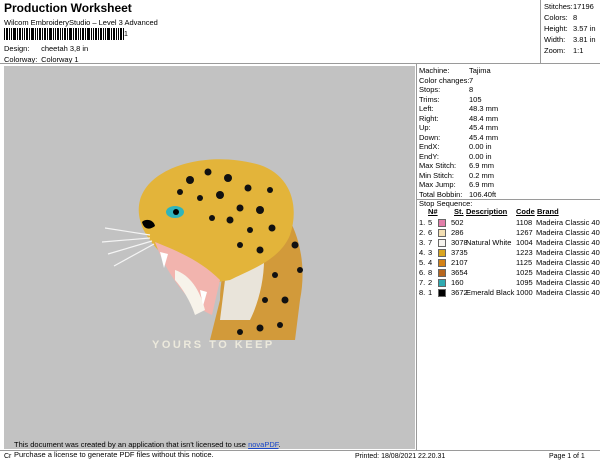 This screenshot has height=464, width=600. Describe the element at coordinates (487, 211) in the screenshot. I see `col-header-description: Description` at that location.